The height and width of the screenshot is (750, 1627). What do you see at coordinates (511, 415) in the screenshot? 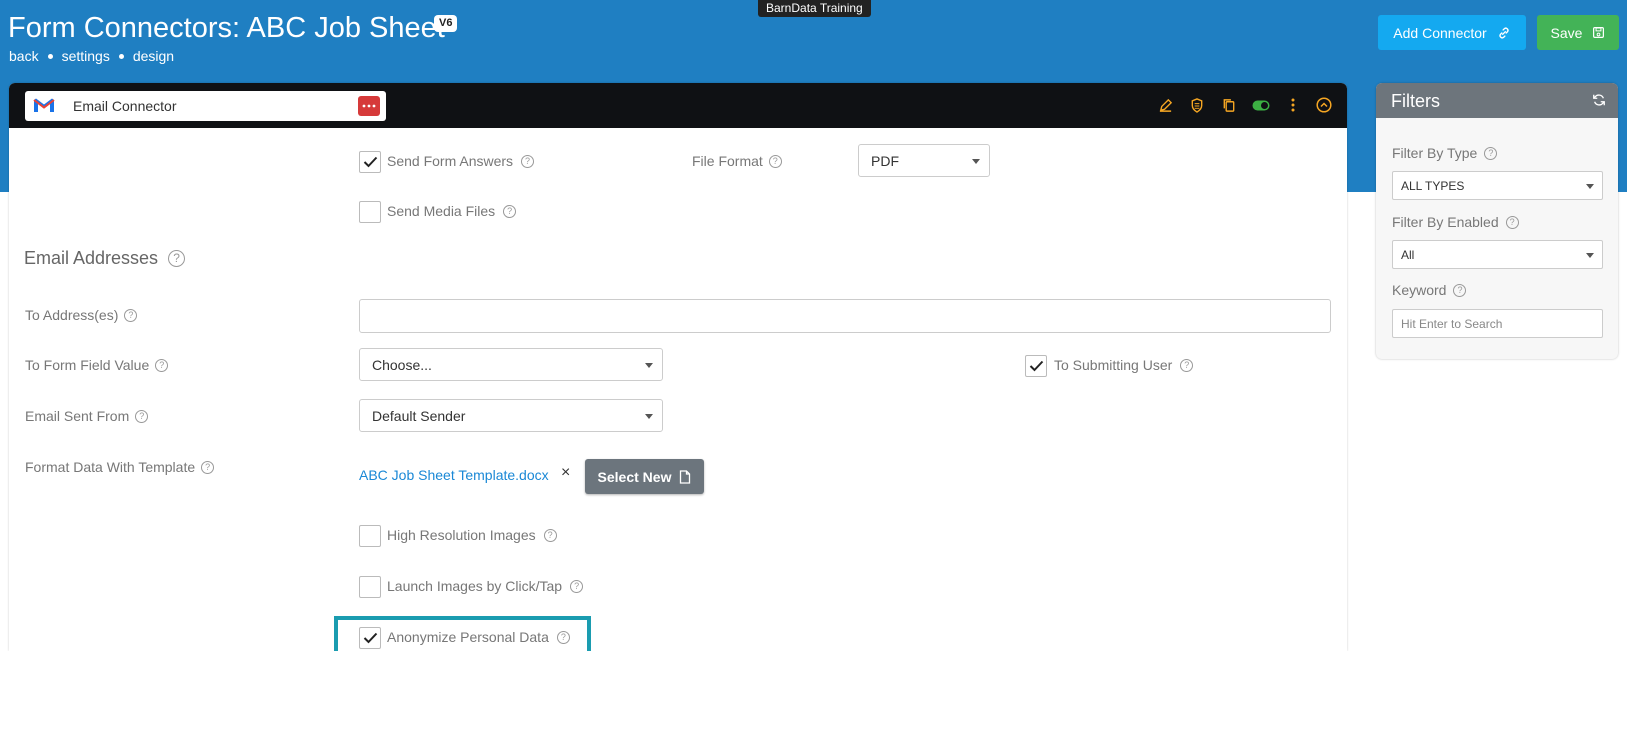
I see `email-sent-from-select: Default Sender` at bounding box center [511, 415].